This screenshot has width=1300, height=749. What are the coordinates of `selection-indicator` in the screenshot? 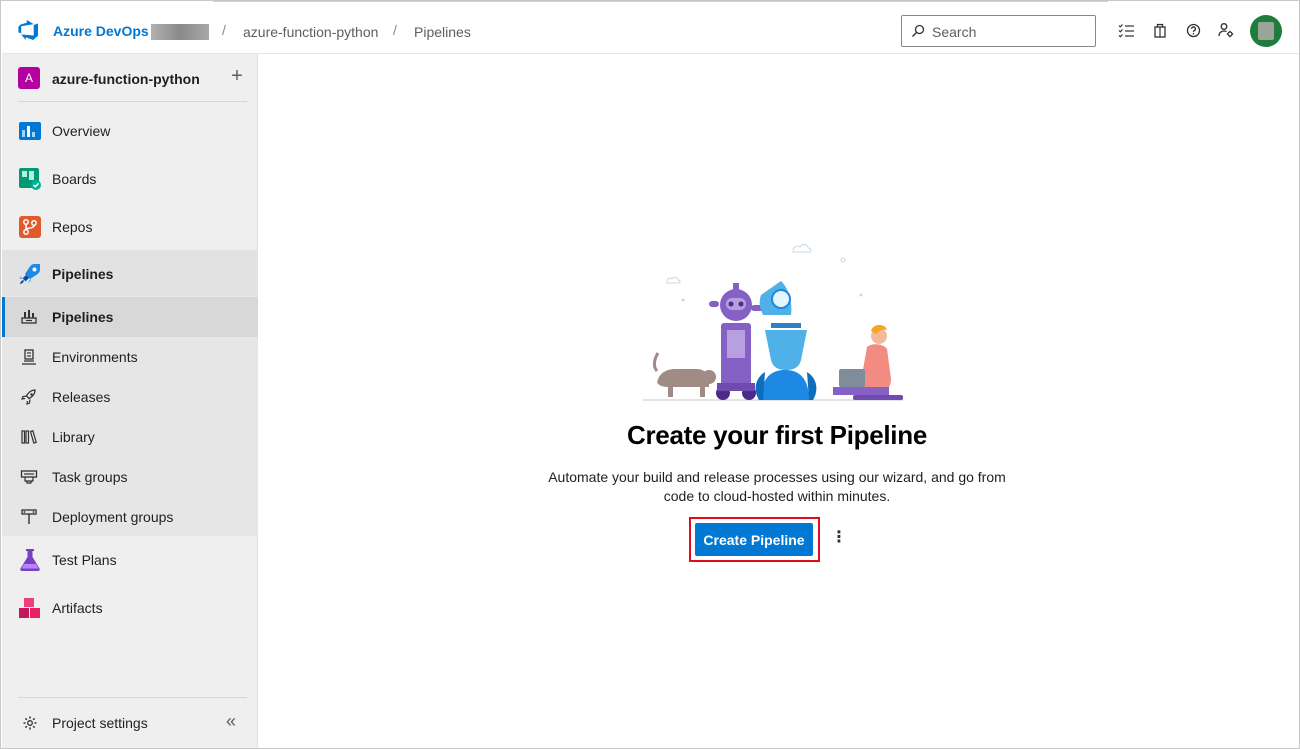 It's located at (3, 317).